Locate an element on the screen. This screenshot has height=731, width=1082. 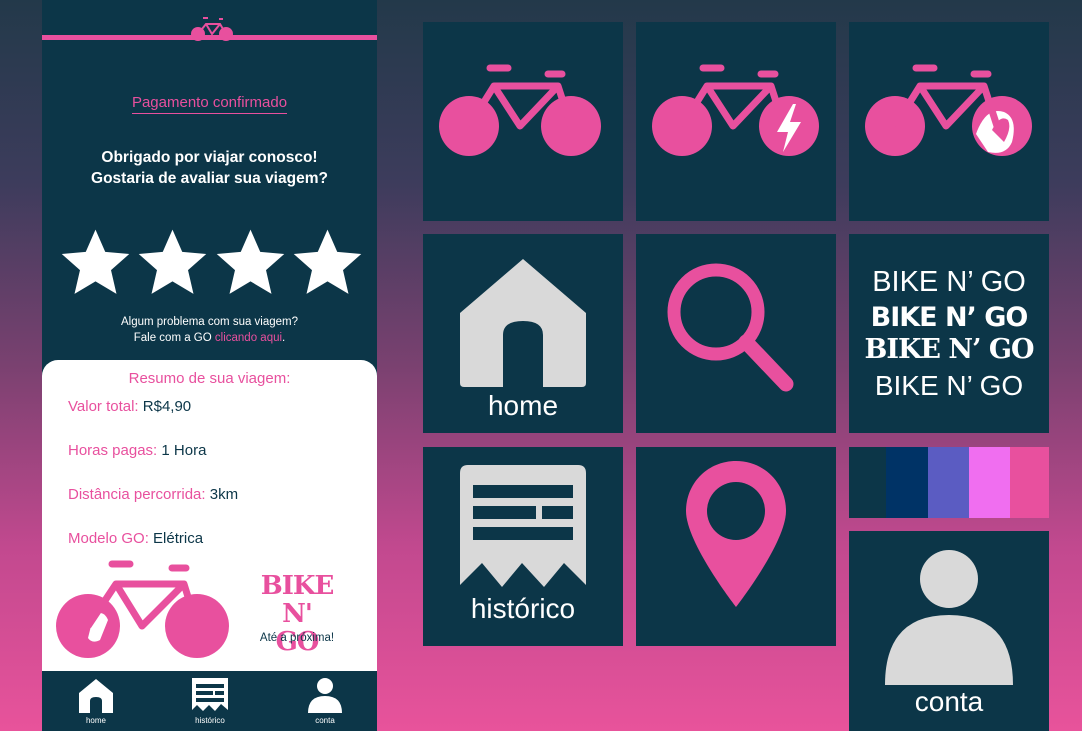
nav-home: home is located at coordinates (96, 701).